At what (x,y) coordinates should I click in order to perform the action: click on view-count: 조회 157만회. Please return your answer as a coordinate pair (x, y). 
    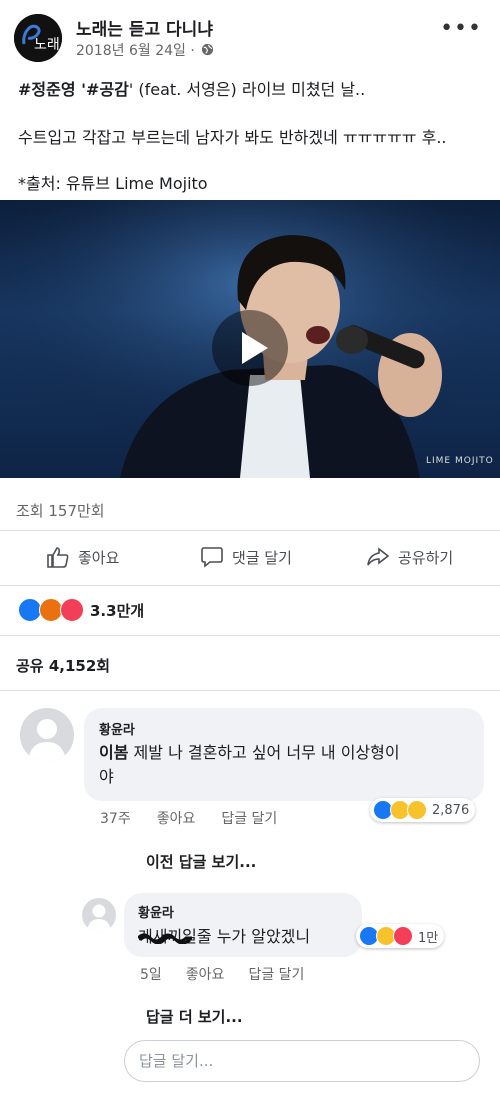
    Looking at the image, I should click on (60, 511).